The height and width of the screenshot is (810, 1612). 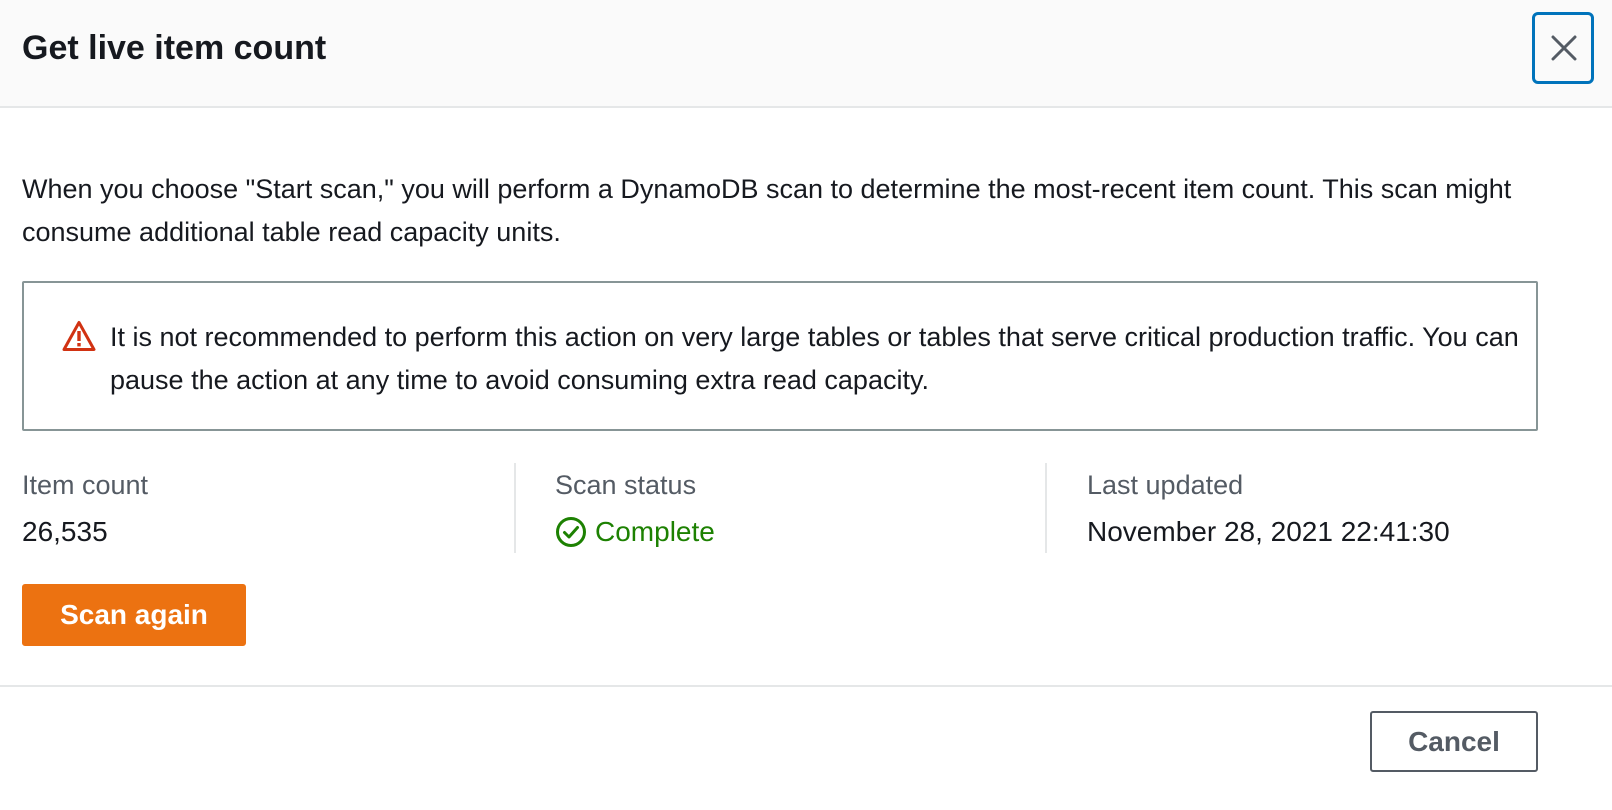 I want to click on scan-status-text: Complete, so click(x=655, y=531).